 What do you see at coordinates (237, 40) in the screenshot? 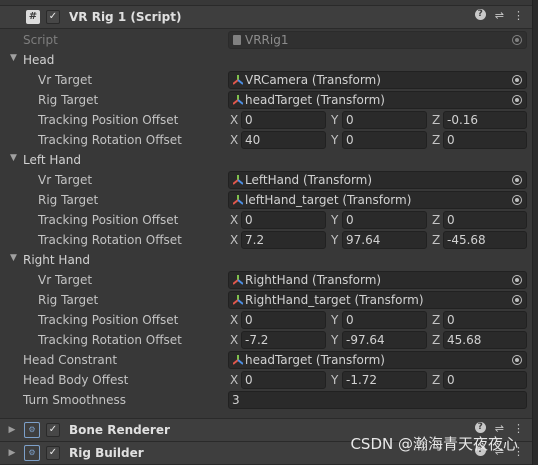
I see `script-file-icon` at bounding box center [237, 40].